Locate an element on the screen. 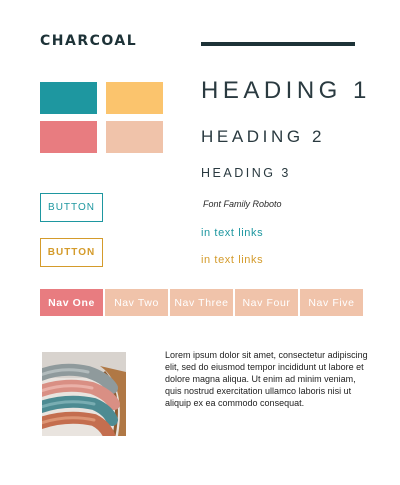  color-swatch-peach is located at coordinates (134, 137).